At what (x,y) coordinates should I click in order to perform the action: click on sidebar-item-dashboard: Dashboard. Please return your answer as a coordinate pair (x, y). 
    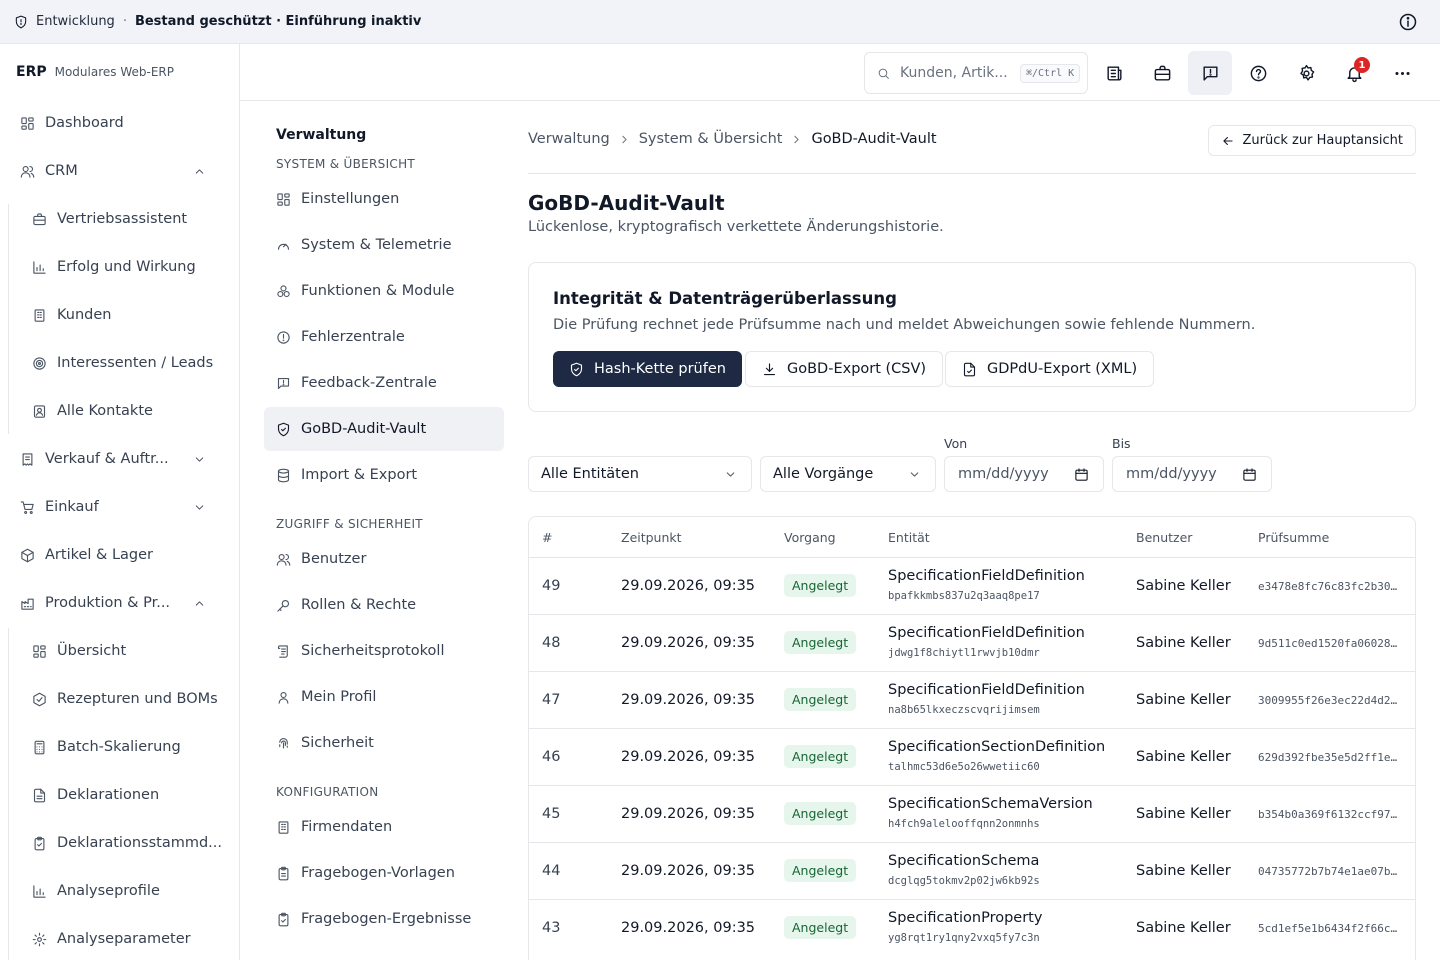
    Looking at the image, I should click on (120, 123).